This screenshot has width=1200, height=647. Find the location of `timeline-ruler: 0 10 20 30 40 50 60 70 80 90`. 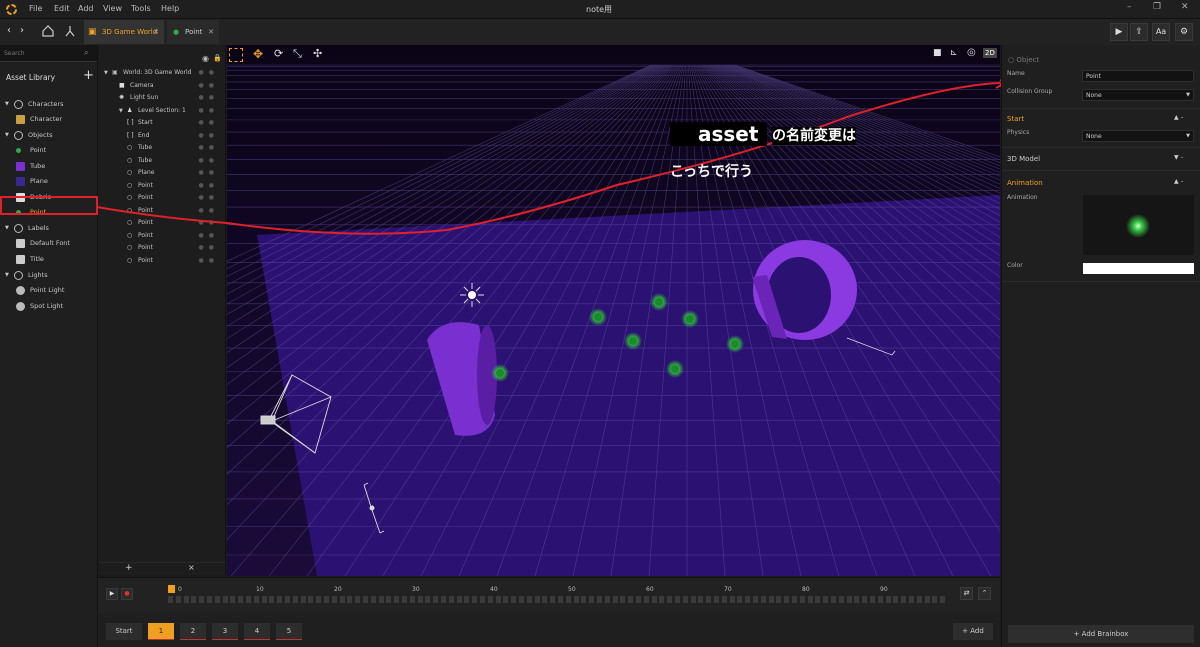

timeline-ruler: 0 10 20 30 40 50 60 70 80 90 is located at coordinates (558, 596).